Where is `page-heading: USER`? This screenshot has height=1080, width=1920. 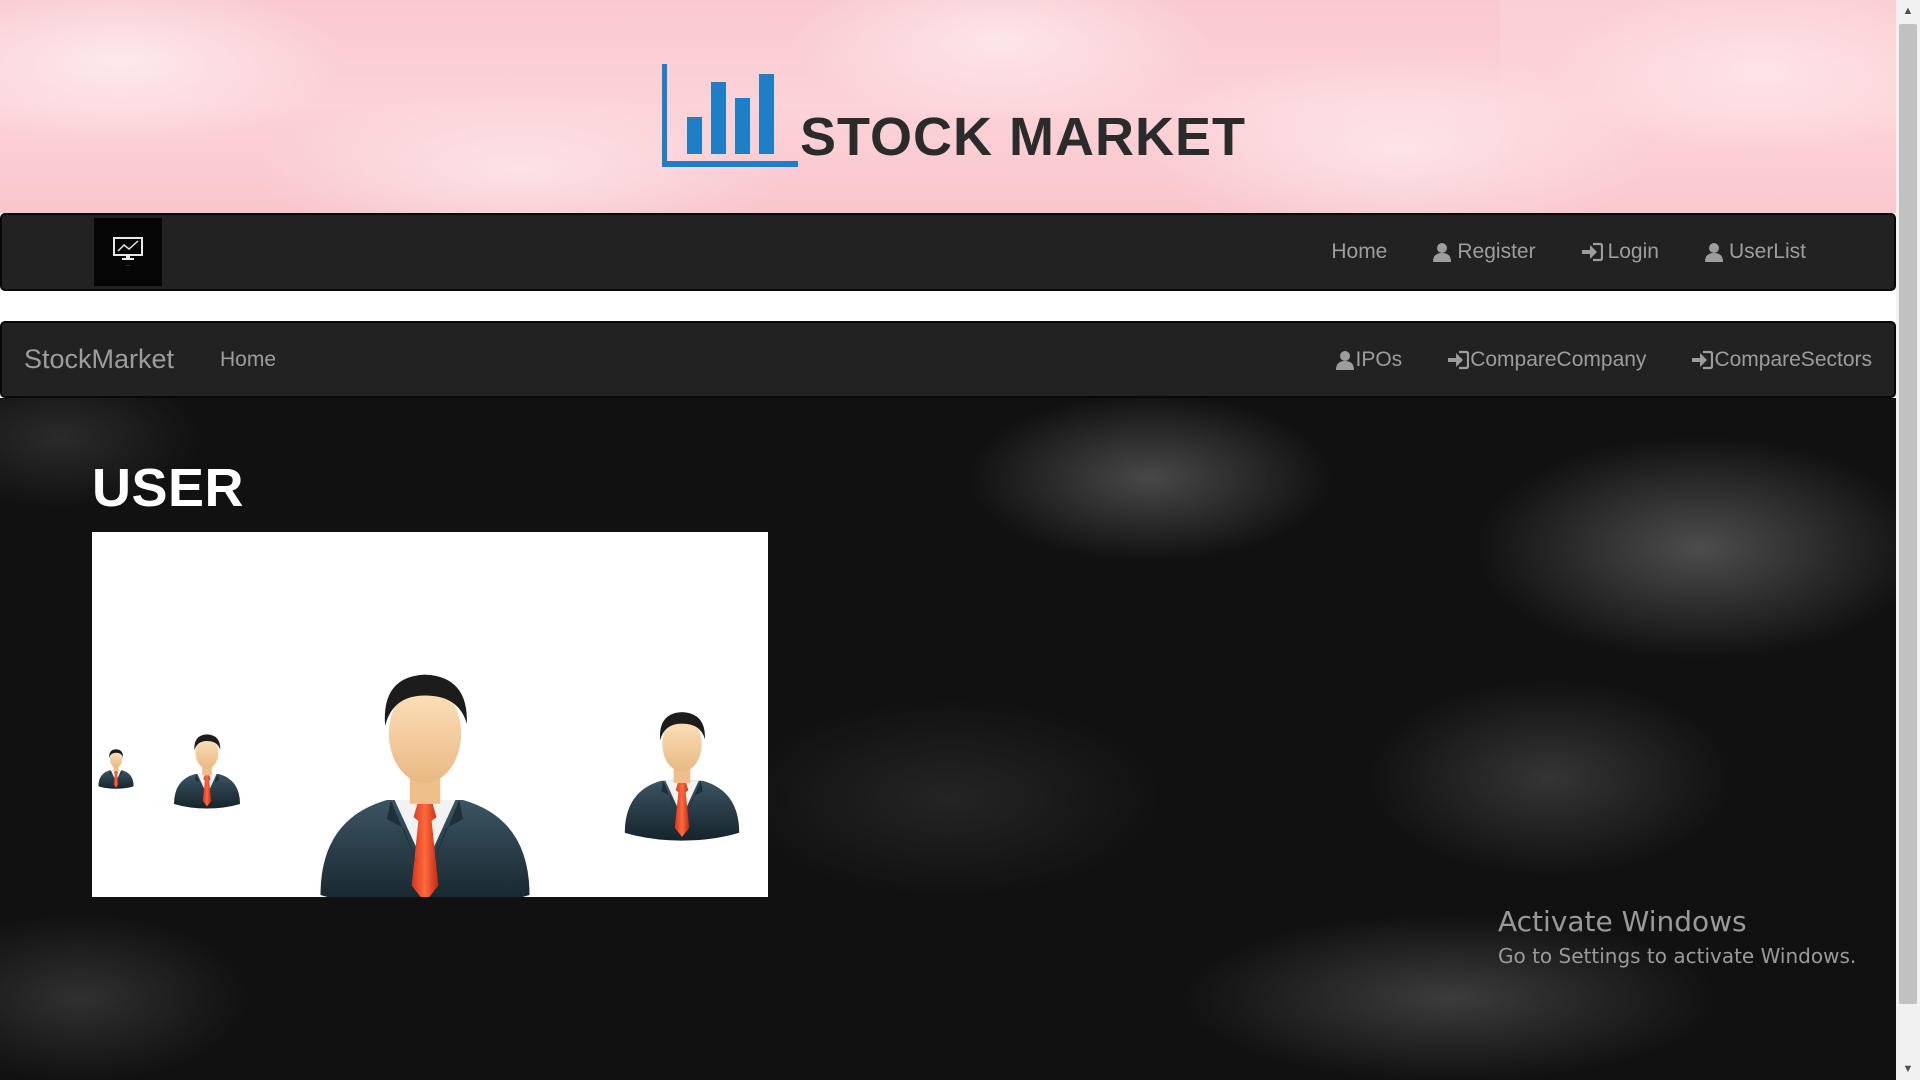
page-heading: USER is located at coordinates (168, 488).